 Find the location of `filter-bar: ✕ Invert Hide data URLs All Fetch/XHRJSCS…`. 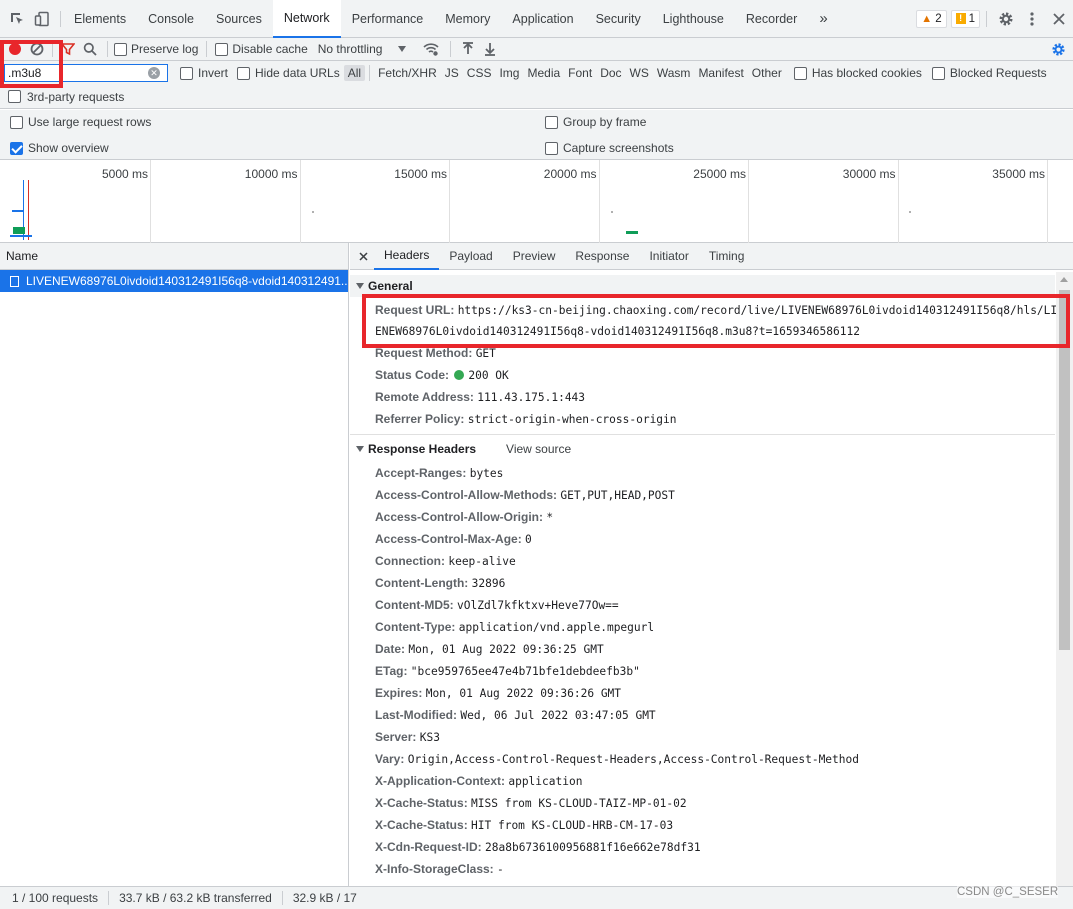

filter-bar: ✕ Invert Hide data URLs All Fetch/XHRJSCS… is located at coordinates (536, 73).